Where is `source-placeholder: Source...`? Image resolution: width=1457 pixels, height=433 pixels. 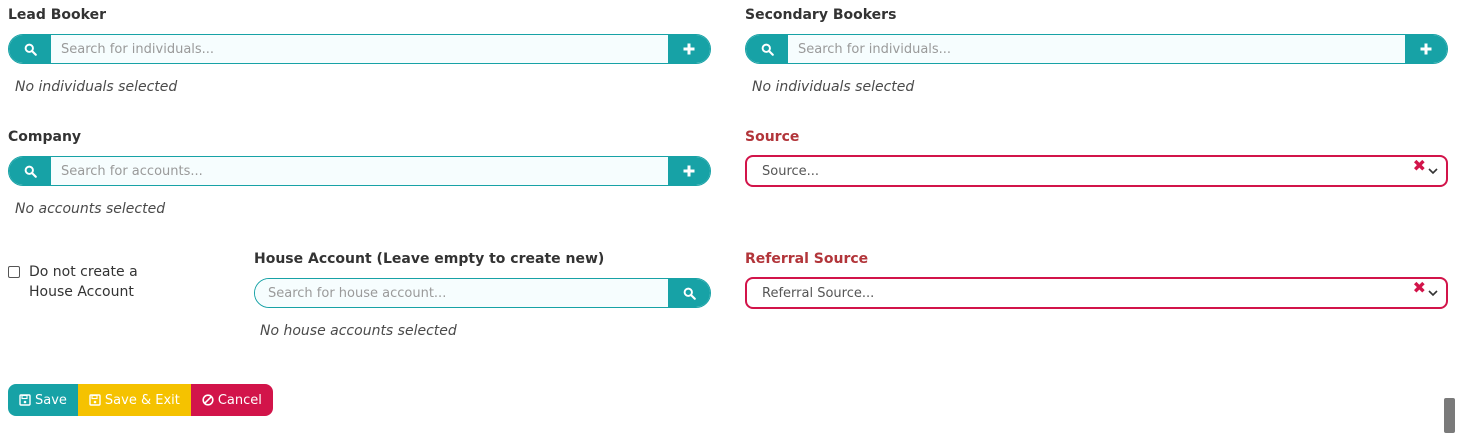
source-placeholder: Source... is located at coordinates (791, 171).